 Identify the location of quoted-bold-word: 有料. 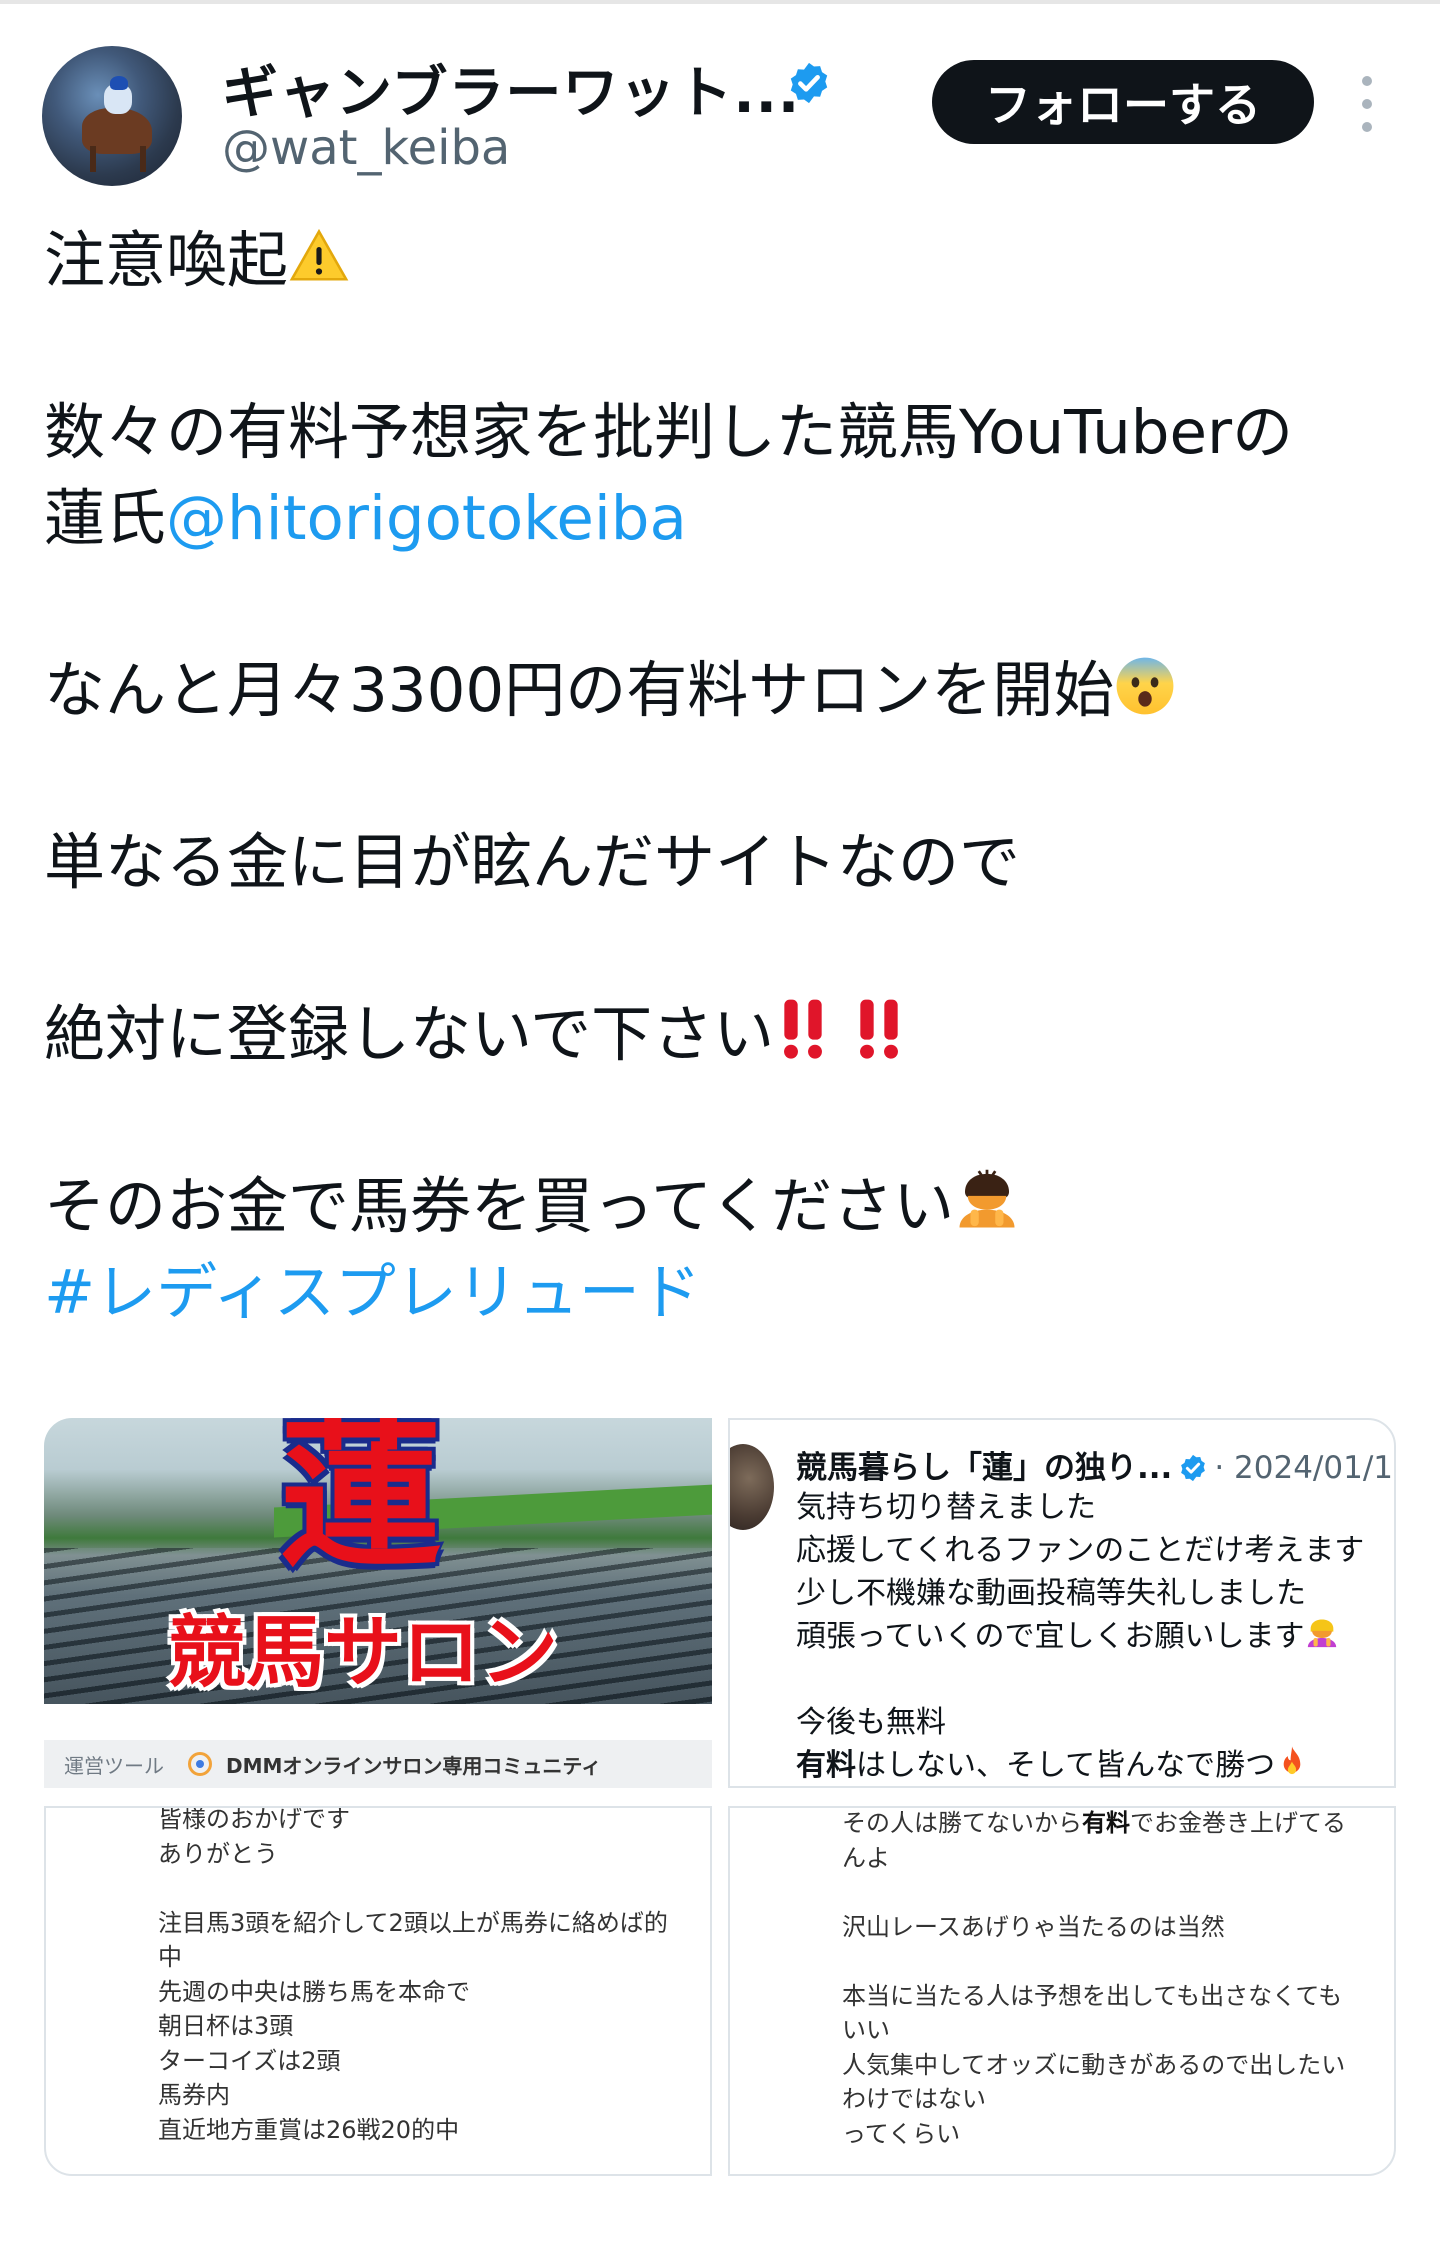
(826, 1765).